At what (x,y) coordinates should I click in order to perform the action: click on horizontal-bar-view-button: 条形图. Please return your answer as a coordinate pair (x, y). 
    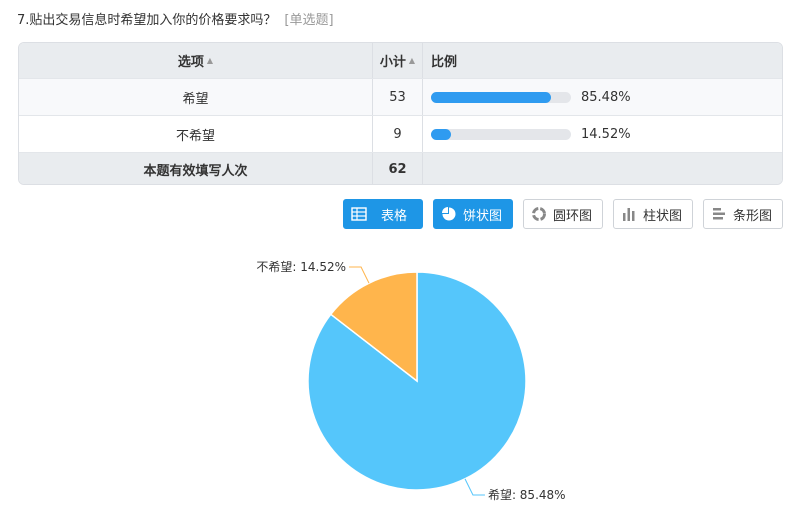
    Looking at the image, I should click on (743, 214).